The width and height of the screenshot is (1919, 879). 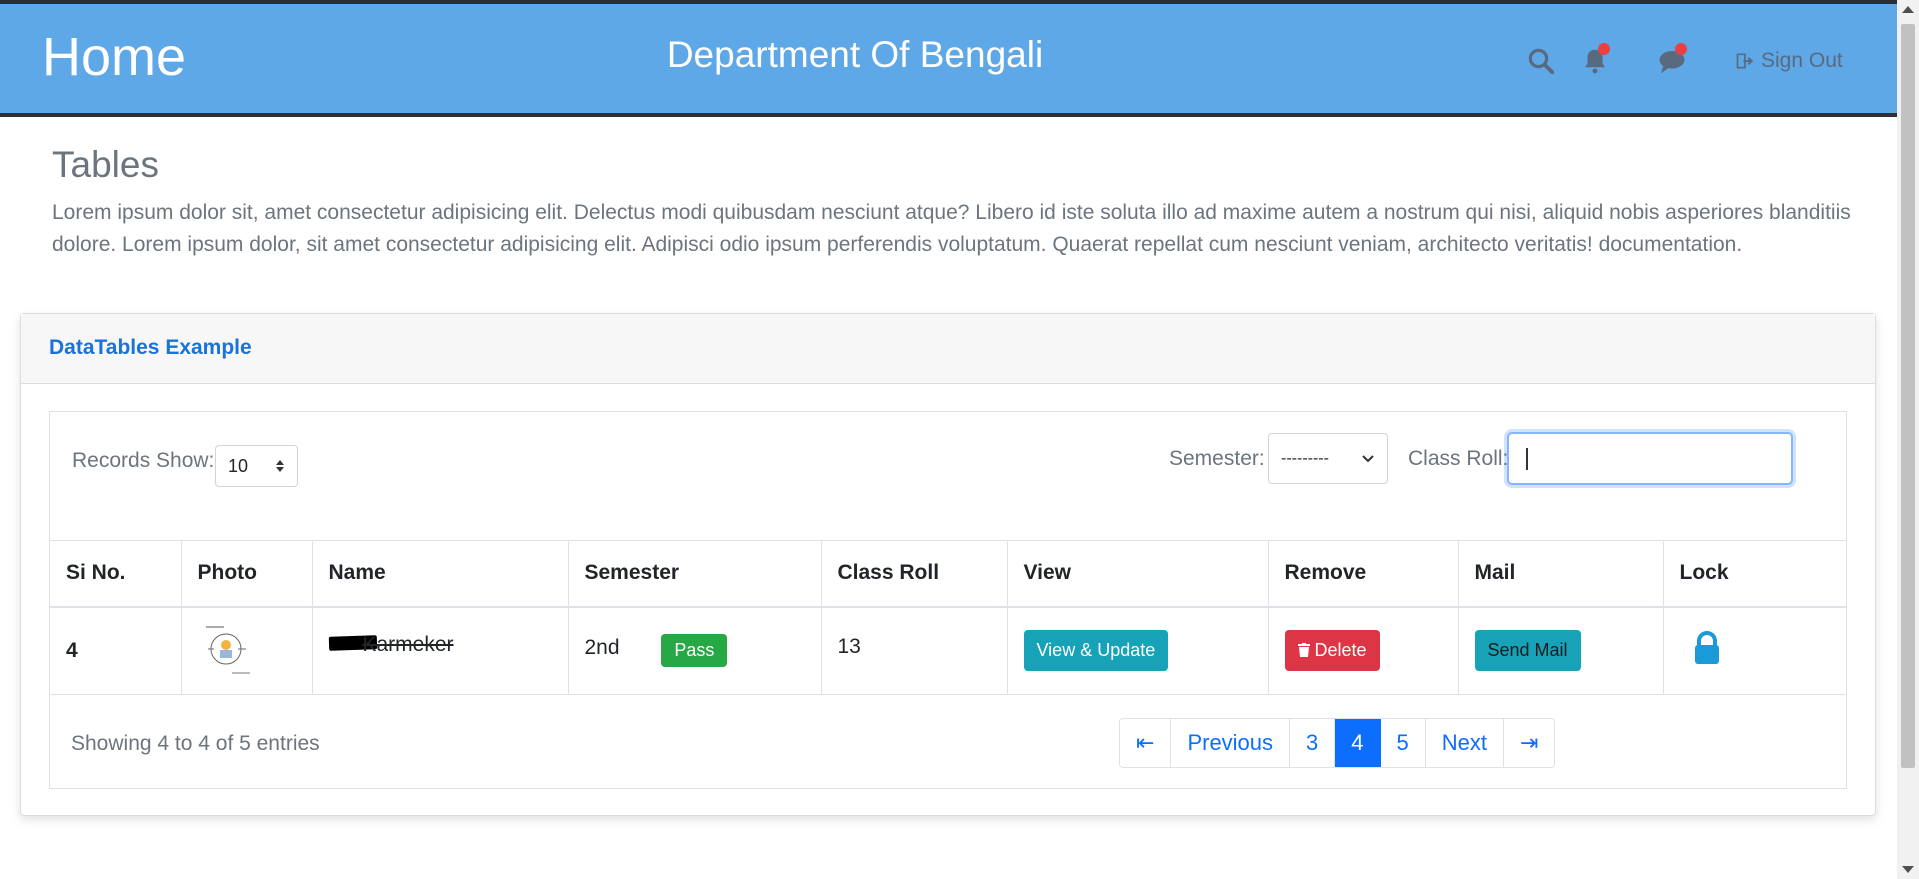 What do you see at coordinates (1231, 743) in the screenshot?
I see `previous-page-button: Previous` at bounding box center [1231, 743].